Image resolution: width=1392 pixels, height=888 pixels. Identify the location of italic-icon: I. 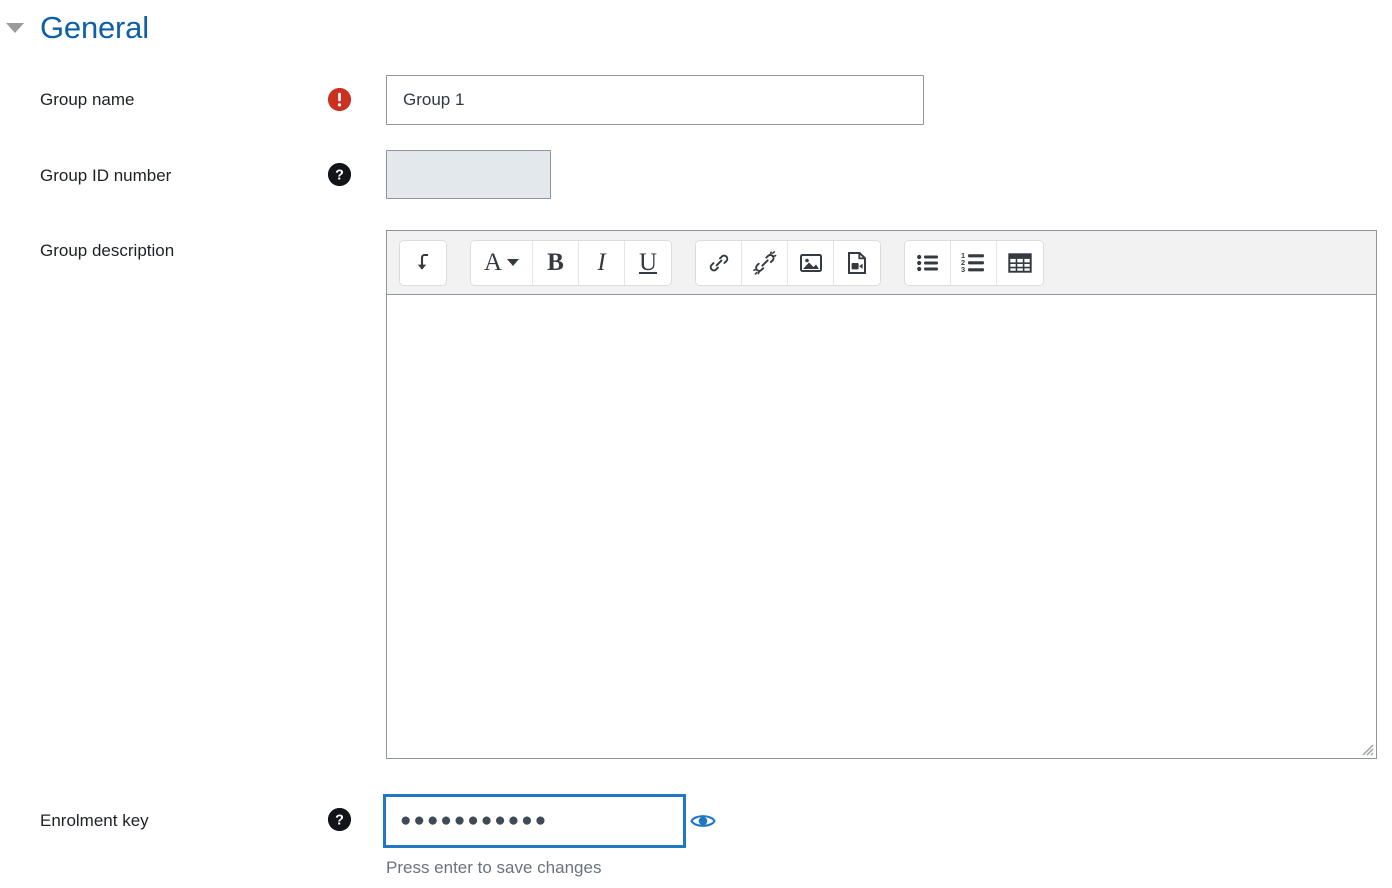
(601, 262).